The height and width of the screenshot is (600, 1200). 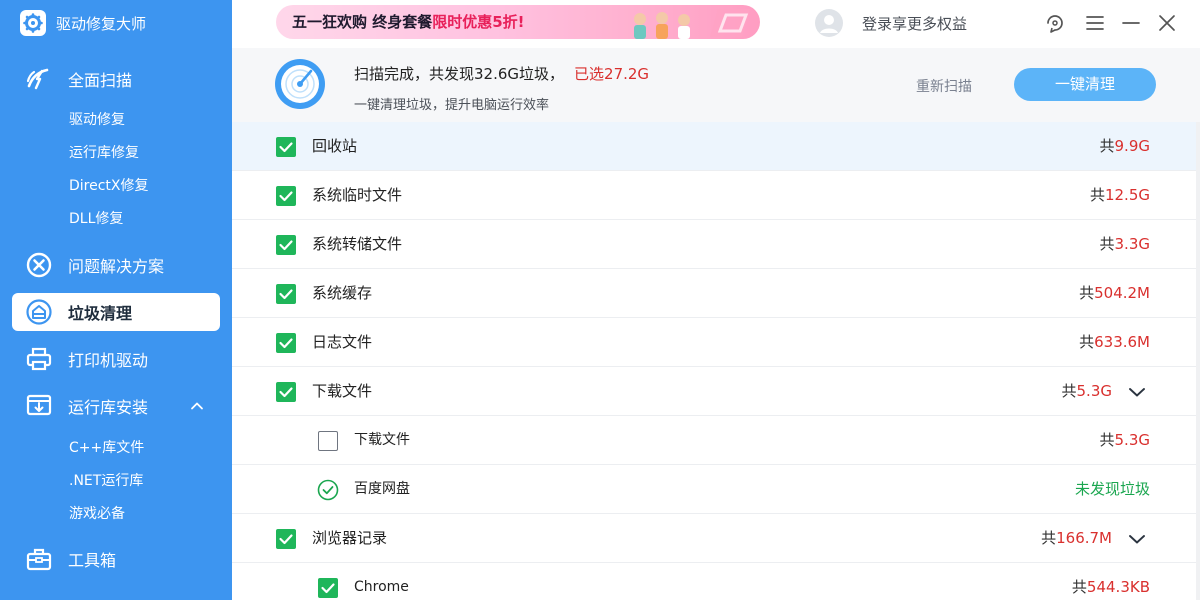 I want to click on sidebar-subitem-dll-repair: DLL修复, so click(x=96, y=219).